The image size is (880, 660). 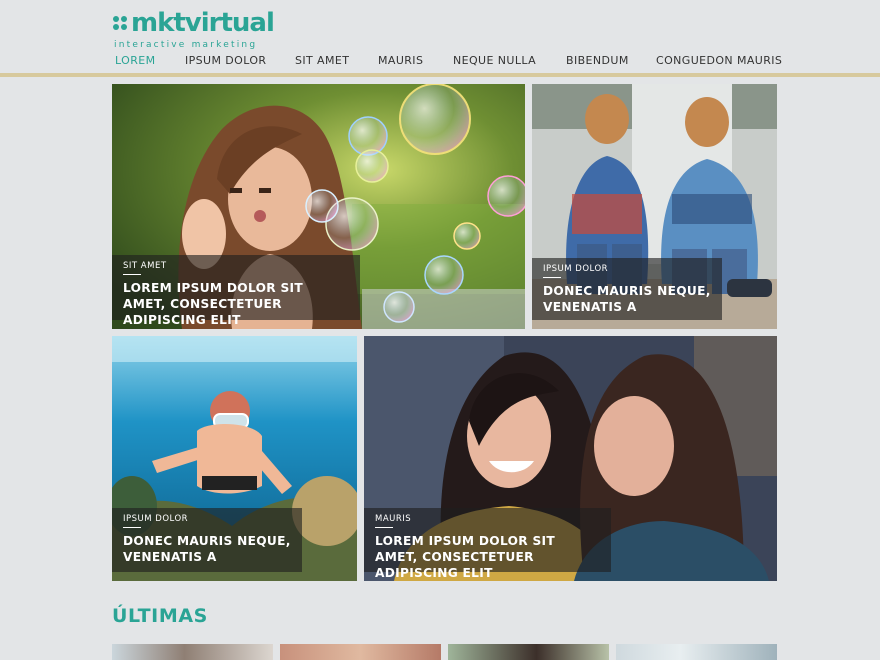 I want to click on logo-name: mktvirtual, so click(x=203, y=23).